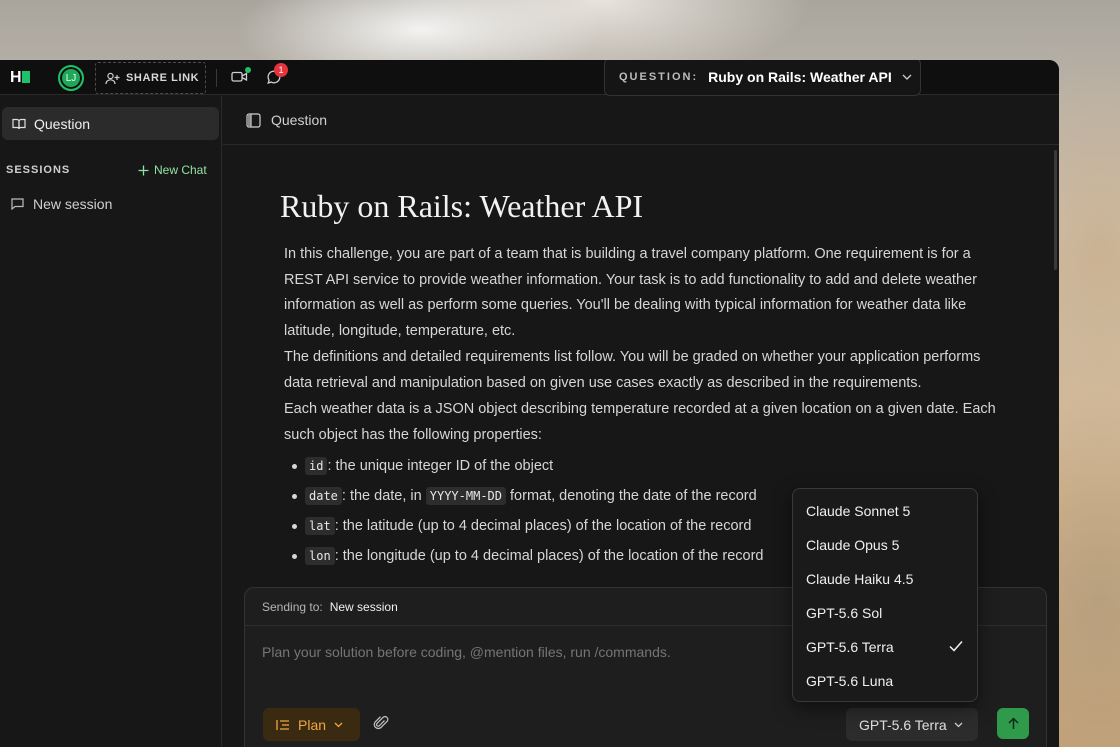 This screenshot has width=1120, height=747. I want to click on logo-mark, so click(25, 77).